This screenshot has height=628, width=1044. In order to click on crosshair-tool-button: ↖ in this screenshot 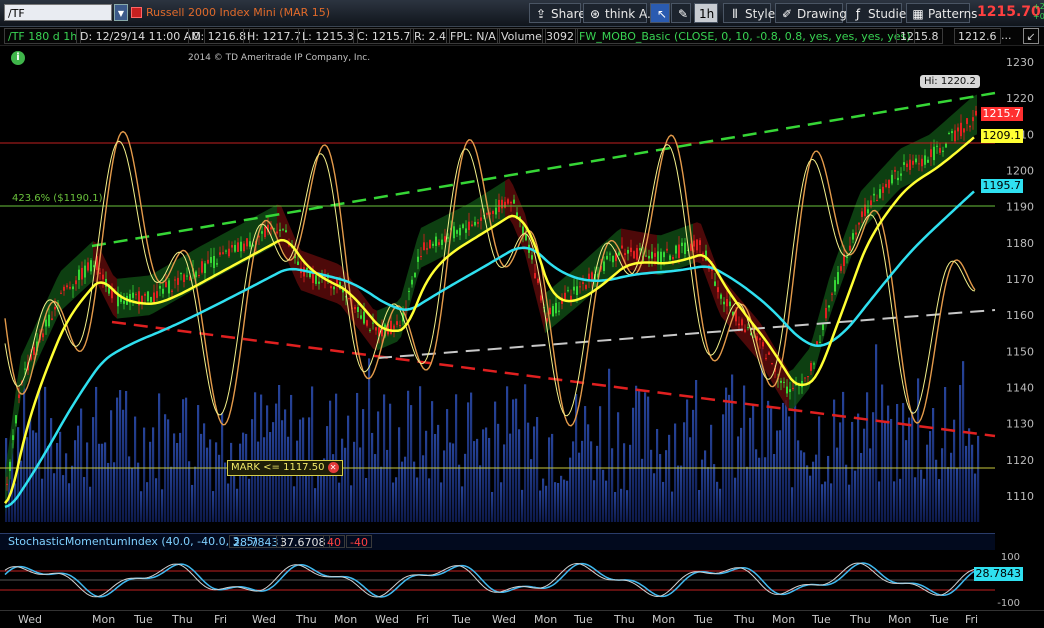, I will do `click(660, 13)`.